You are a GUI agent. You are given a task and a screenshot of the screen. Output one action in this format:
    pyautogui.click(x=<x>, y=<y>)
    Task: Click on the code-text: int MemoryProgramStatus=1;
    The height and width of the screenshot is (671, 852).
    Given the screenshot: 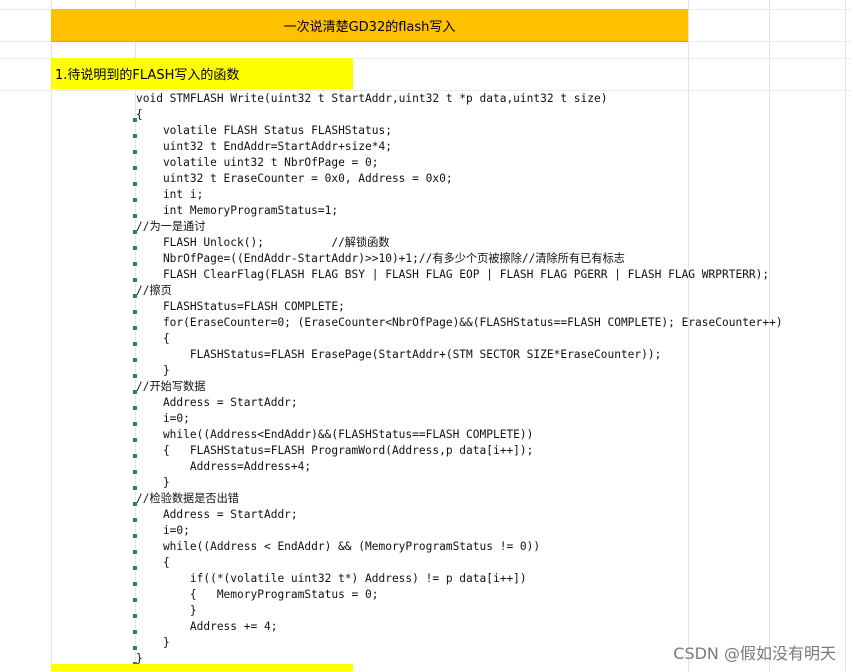 What is the action you would take?
    pyautogui.click(x=237, y=210)
    